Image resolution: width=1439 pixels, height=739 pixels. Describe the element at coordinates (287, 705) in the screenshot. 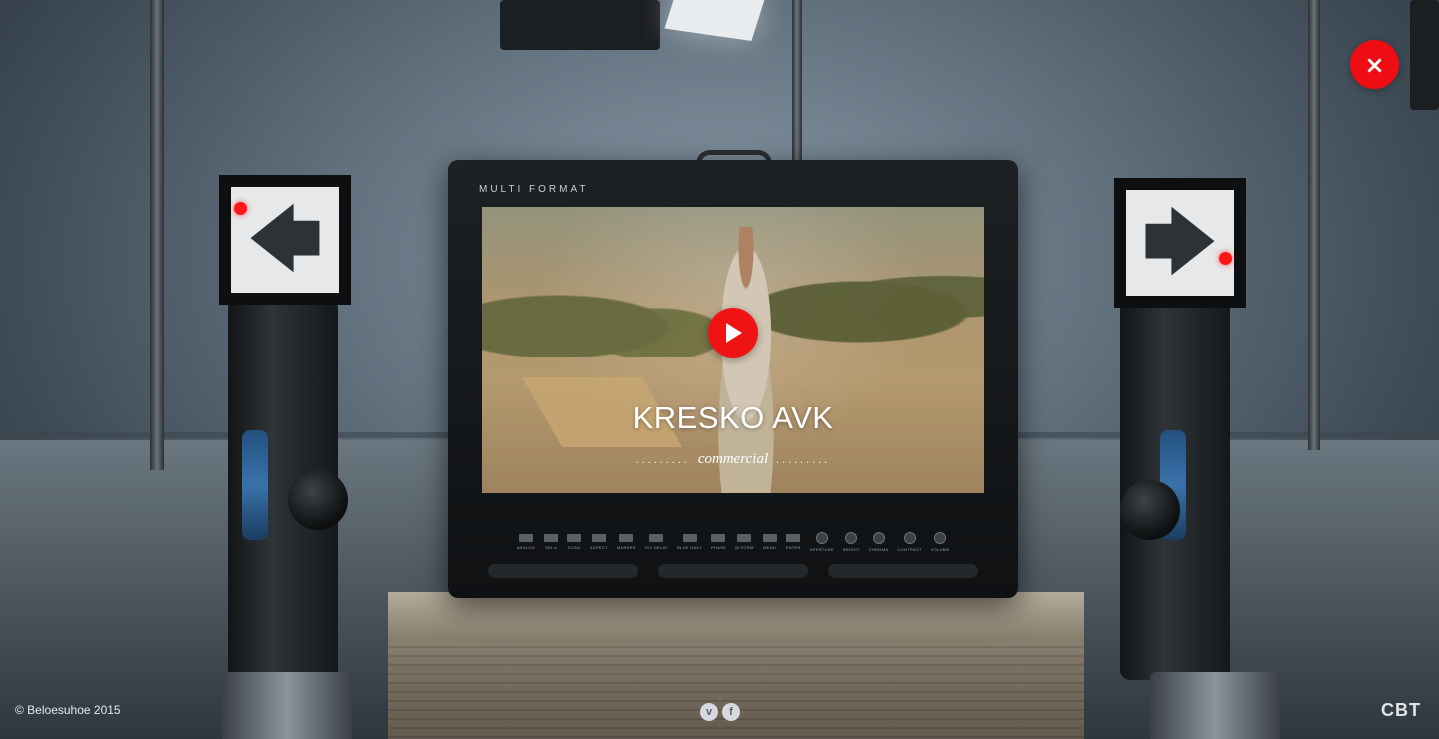

I see `left-clamp-base` at that location.